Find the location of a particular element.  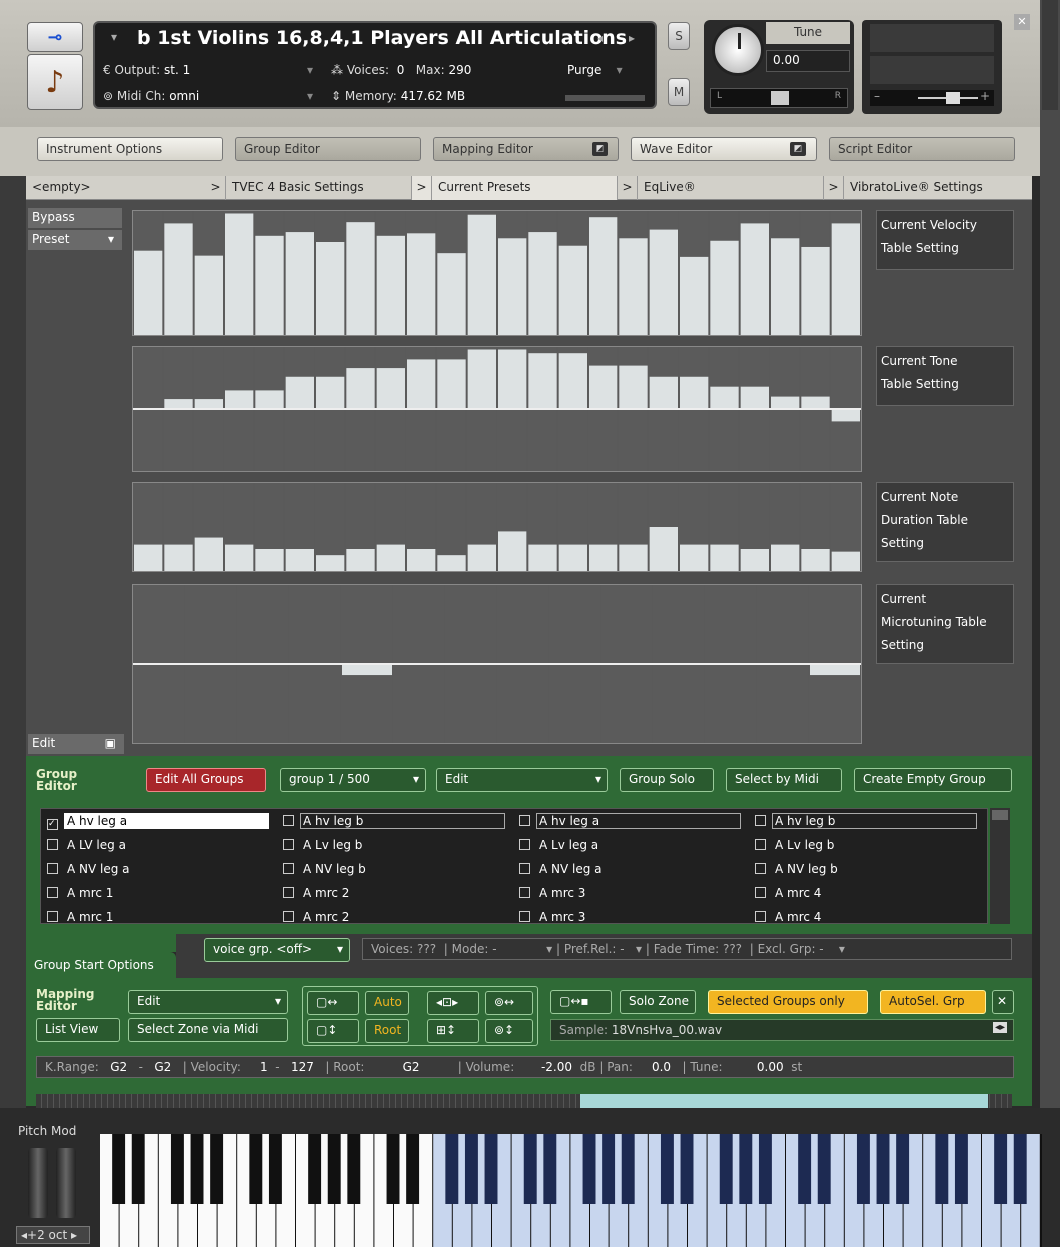

group-name: A hv leg b is located at coordinates (874, 821).